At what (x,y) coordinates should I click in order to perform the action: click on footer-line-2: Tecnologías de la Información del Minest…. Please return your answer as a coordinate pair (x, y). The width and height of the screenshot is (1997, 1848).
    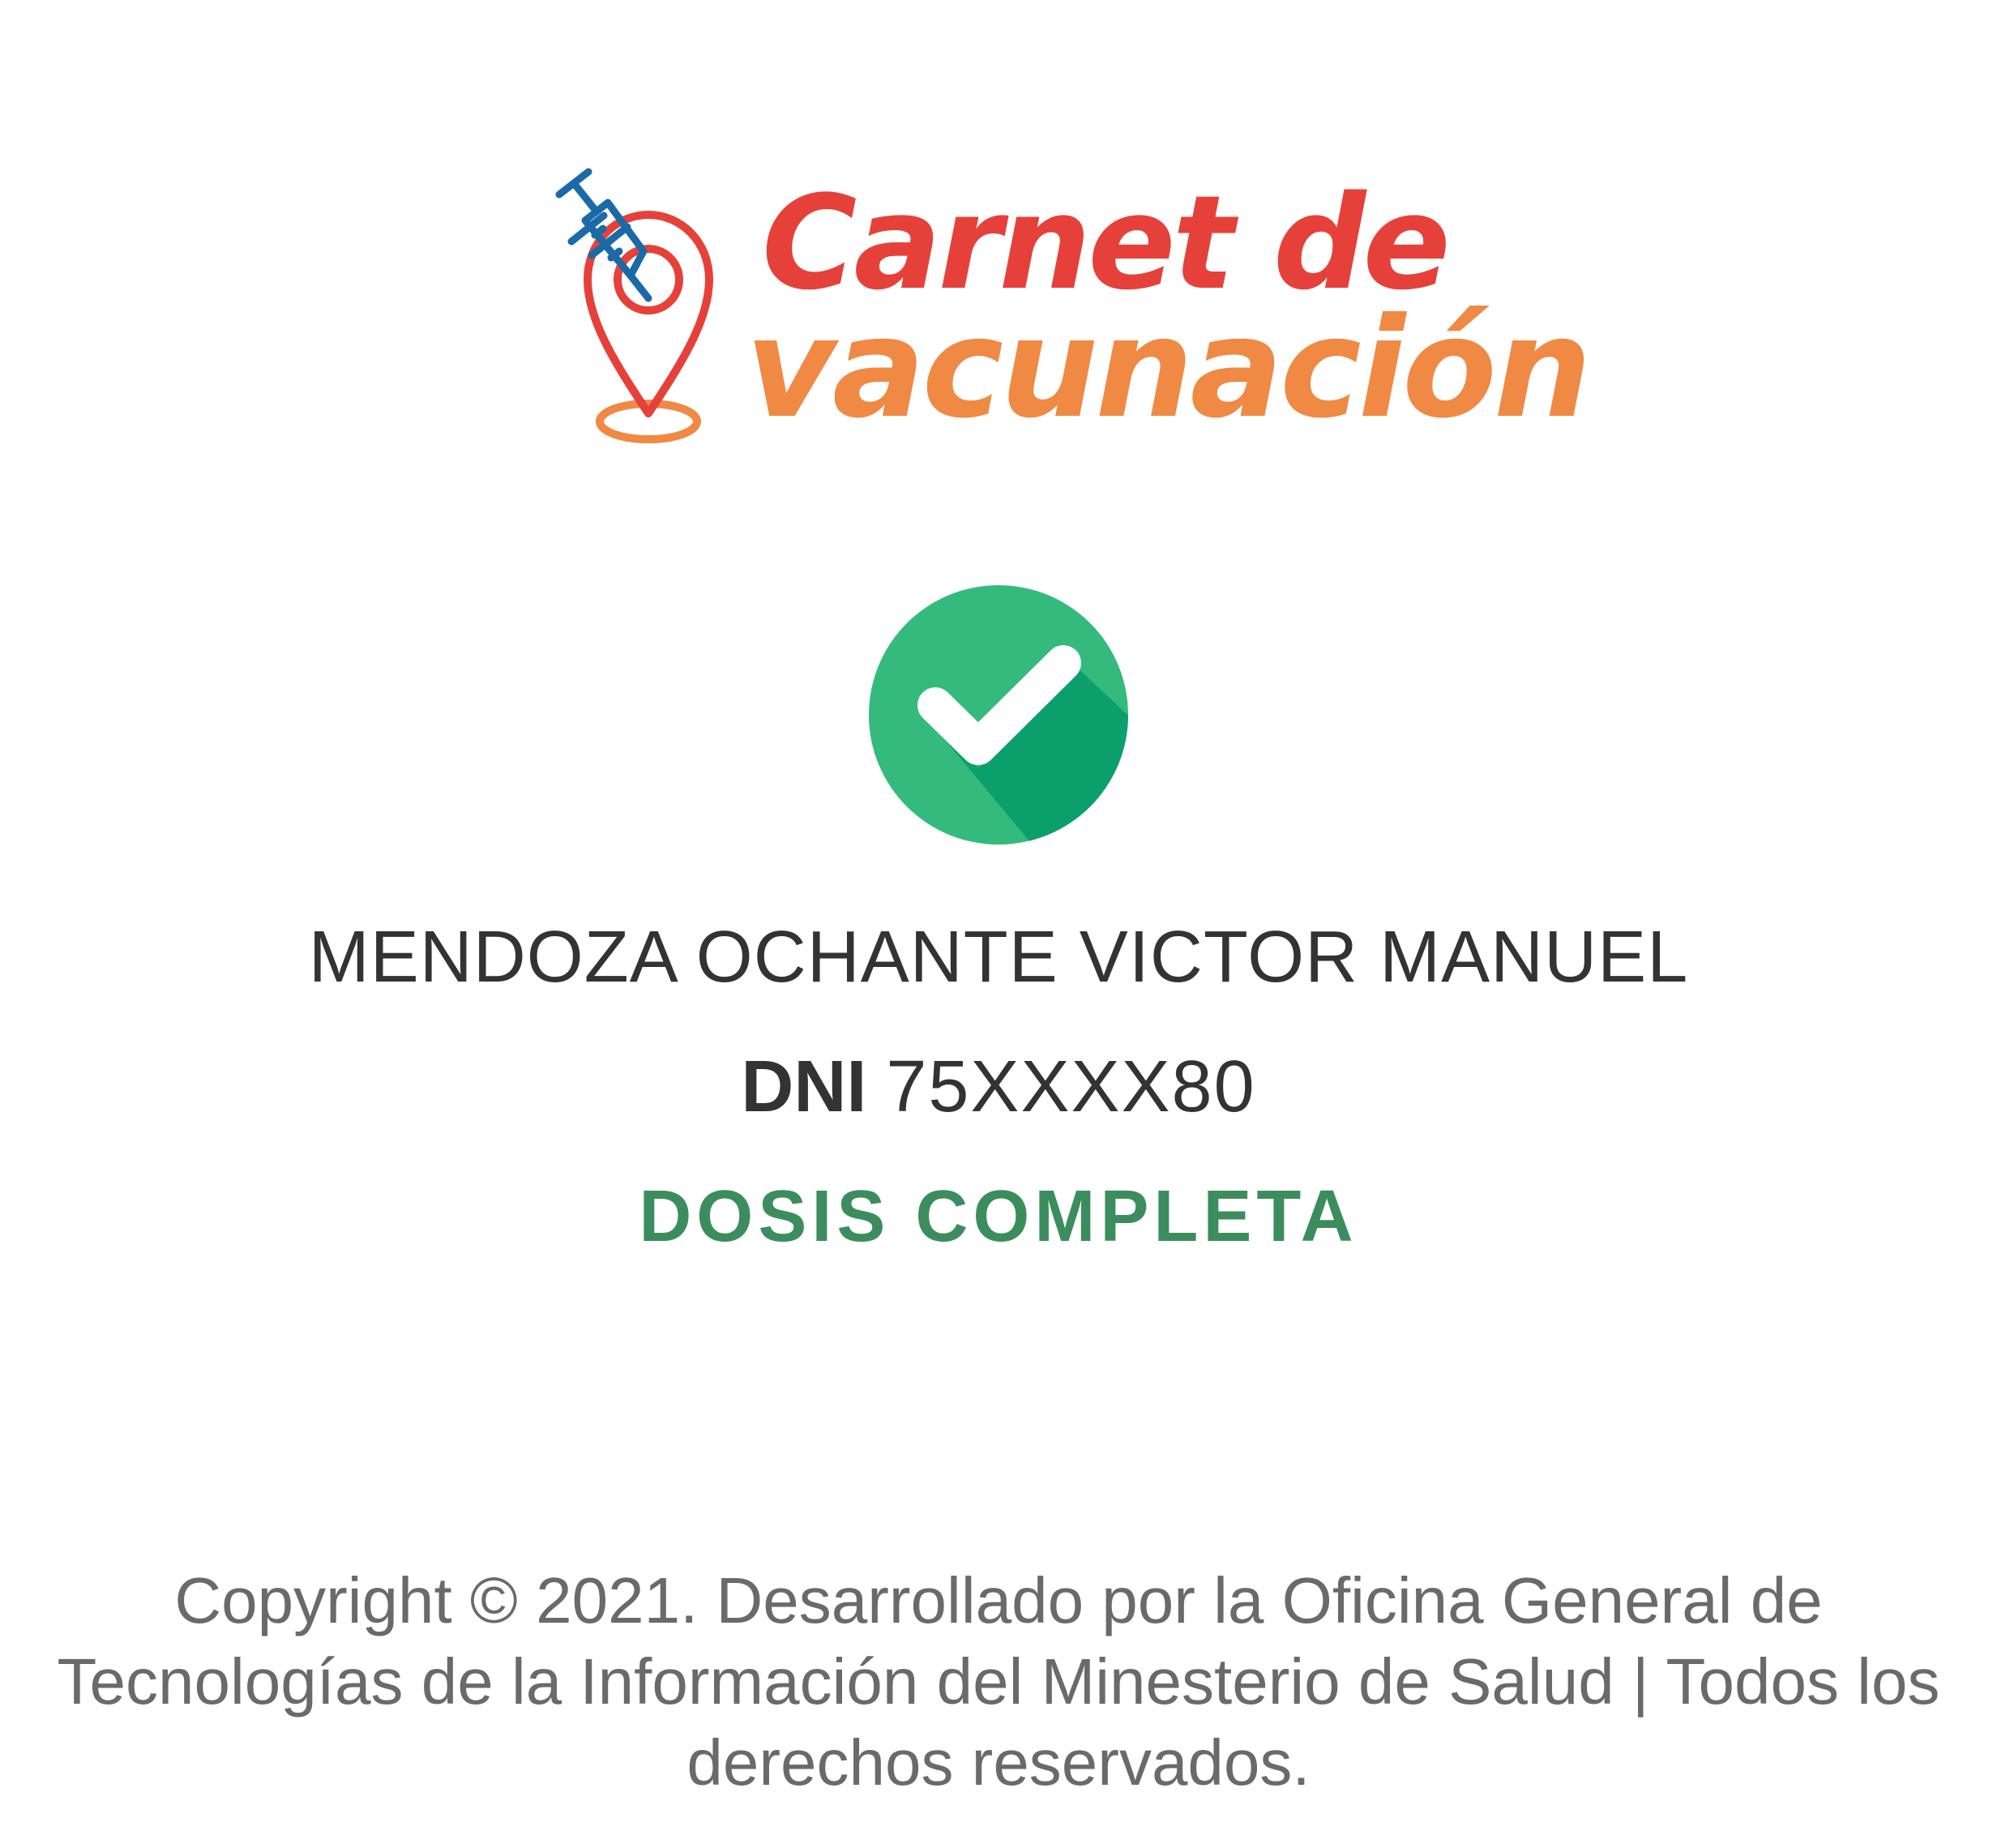
    Looking at the image, I should click on (998, 1681).